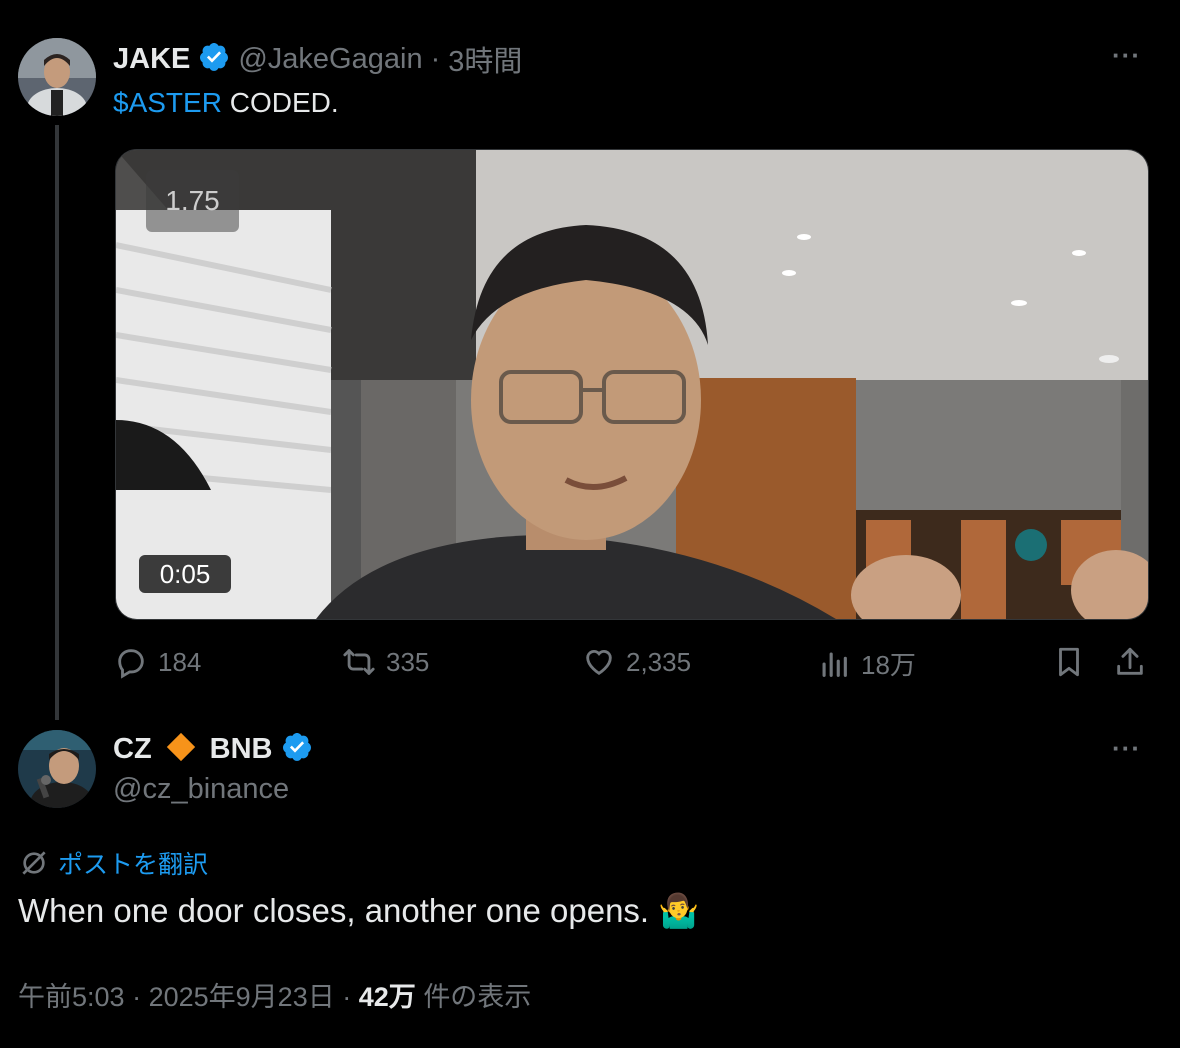 Image resolution: width=1180 pixels, height=1048 pixels. Describe the element at coordinates (57, 77) in the screenshot. I see `avatar-jake` at that location.